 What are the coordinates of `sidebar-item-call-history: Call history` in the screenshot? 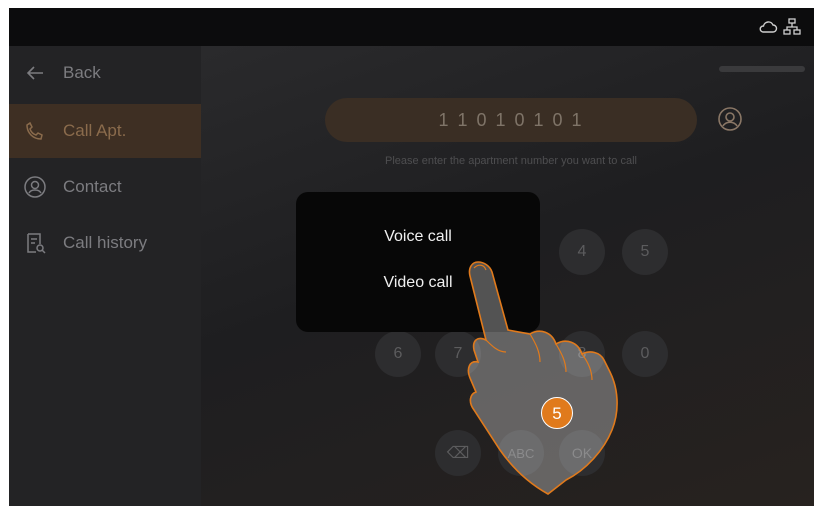 It's located at (105, 243).